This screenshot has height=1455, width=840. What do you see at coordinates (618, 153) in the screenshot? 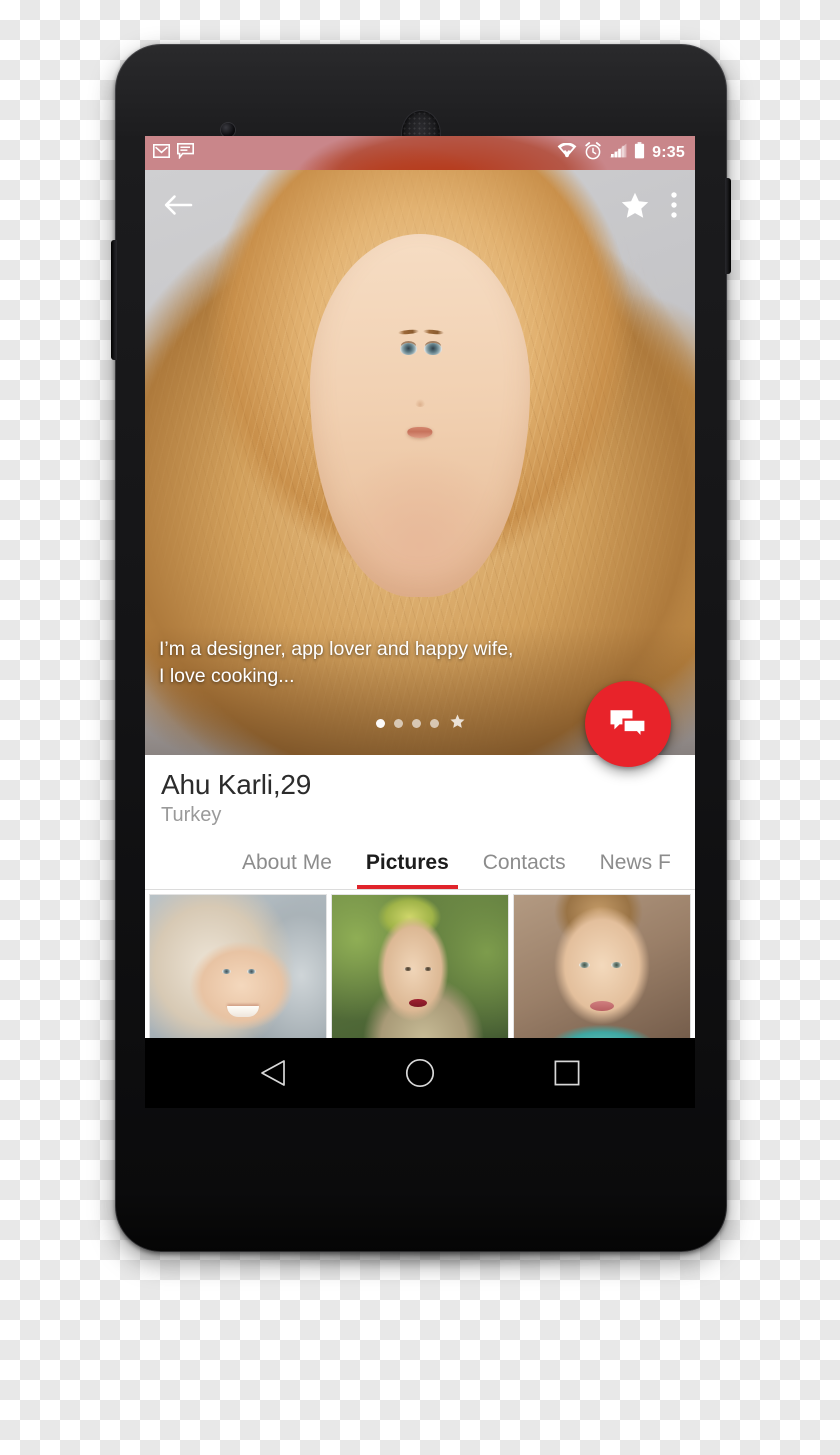
I see `signal-icon` at bounding box center [618, 153].